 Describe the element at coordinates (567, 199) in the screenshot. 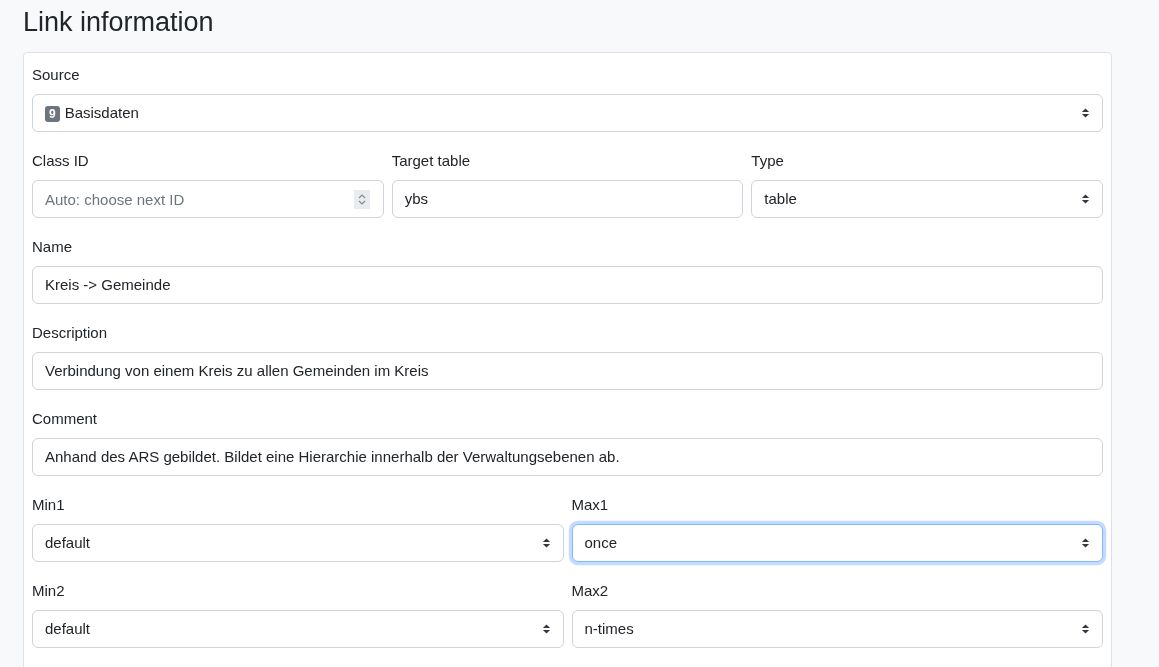

I see `text-field: ybs` at that location.